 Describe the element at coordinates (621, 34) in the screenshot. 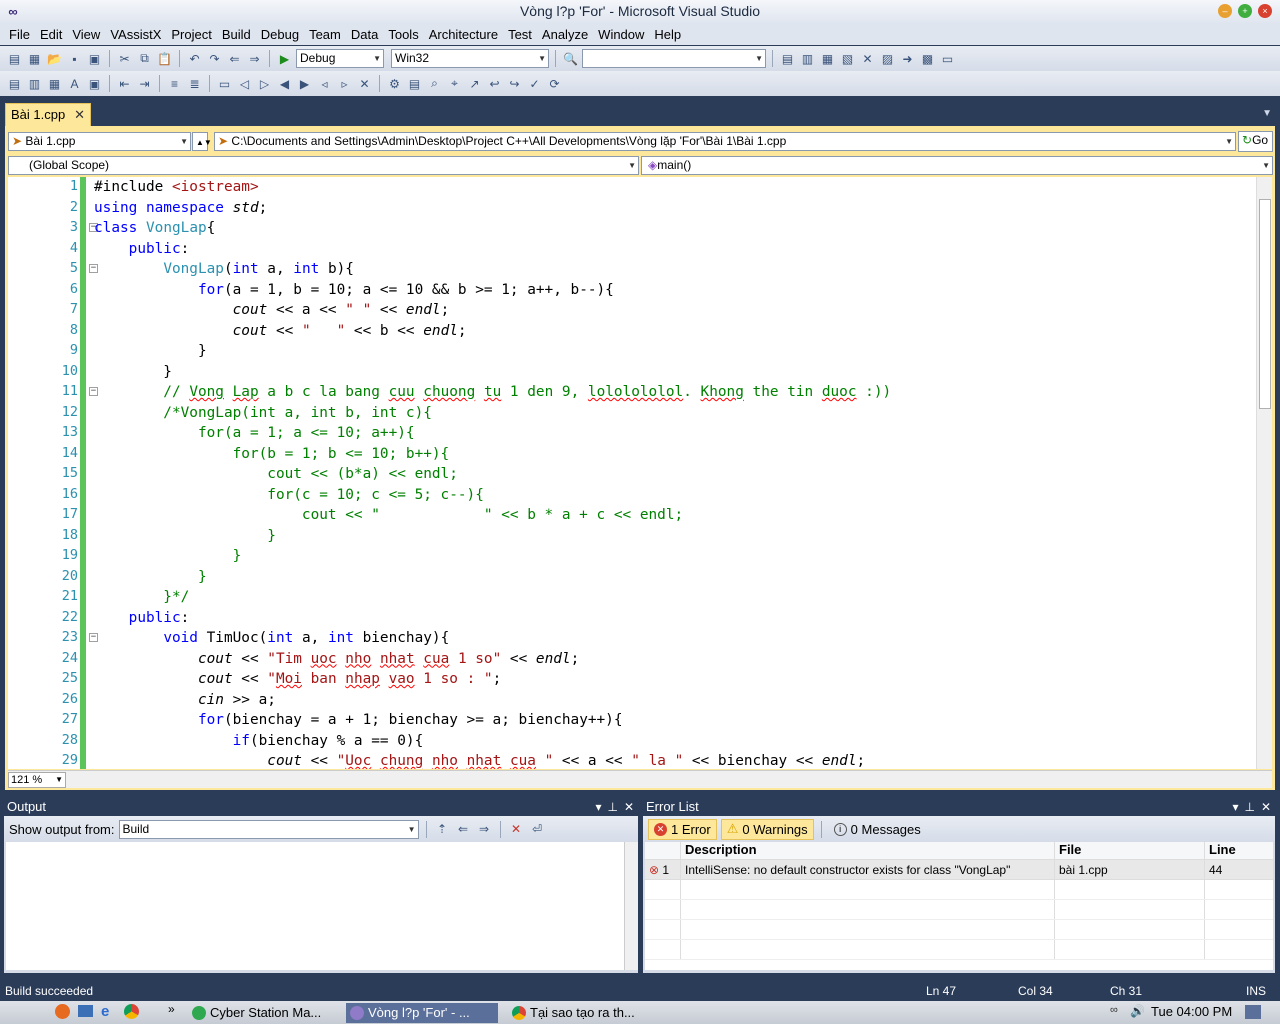

I see `menu-window: Window` at that location.